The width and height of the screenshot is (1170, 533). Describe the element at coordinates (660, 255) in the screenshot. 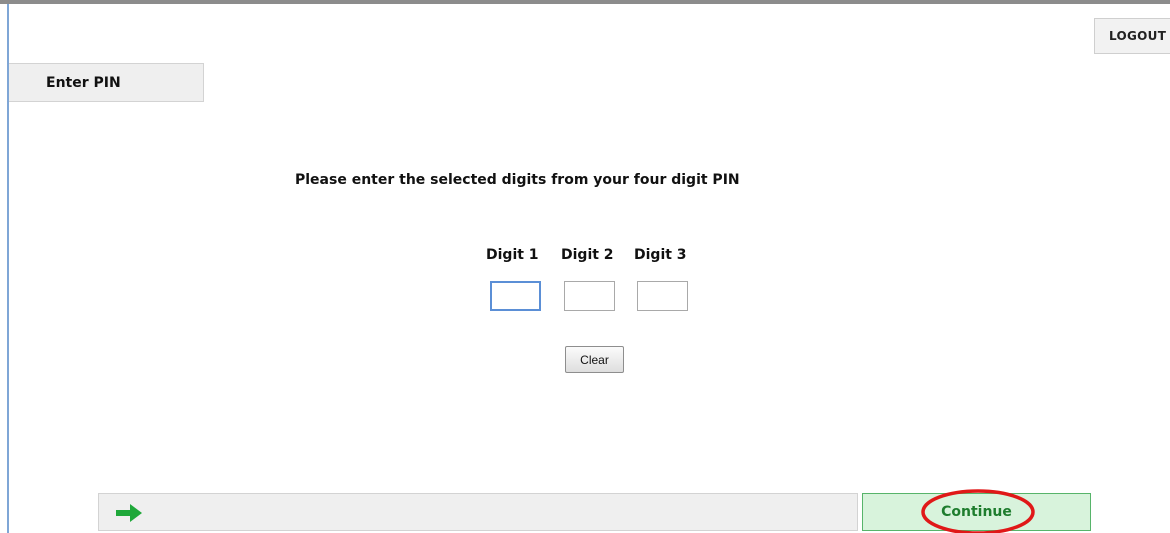

I see `digit-3-label: Digit 3` at that location.